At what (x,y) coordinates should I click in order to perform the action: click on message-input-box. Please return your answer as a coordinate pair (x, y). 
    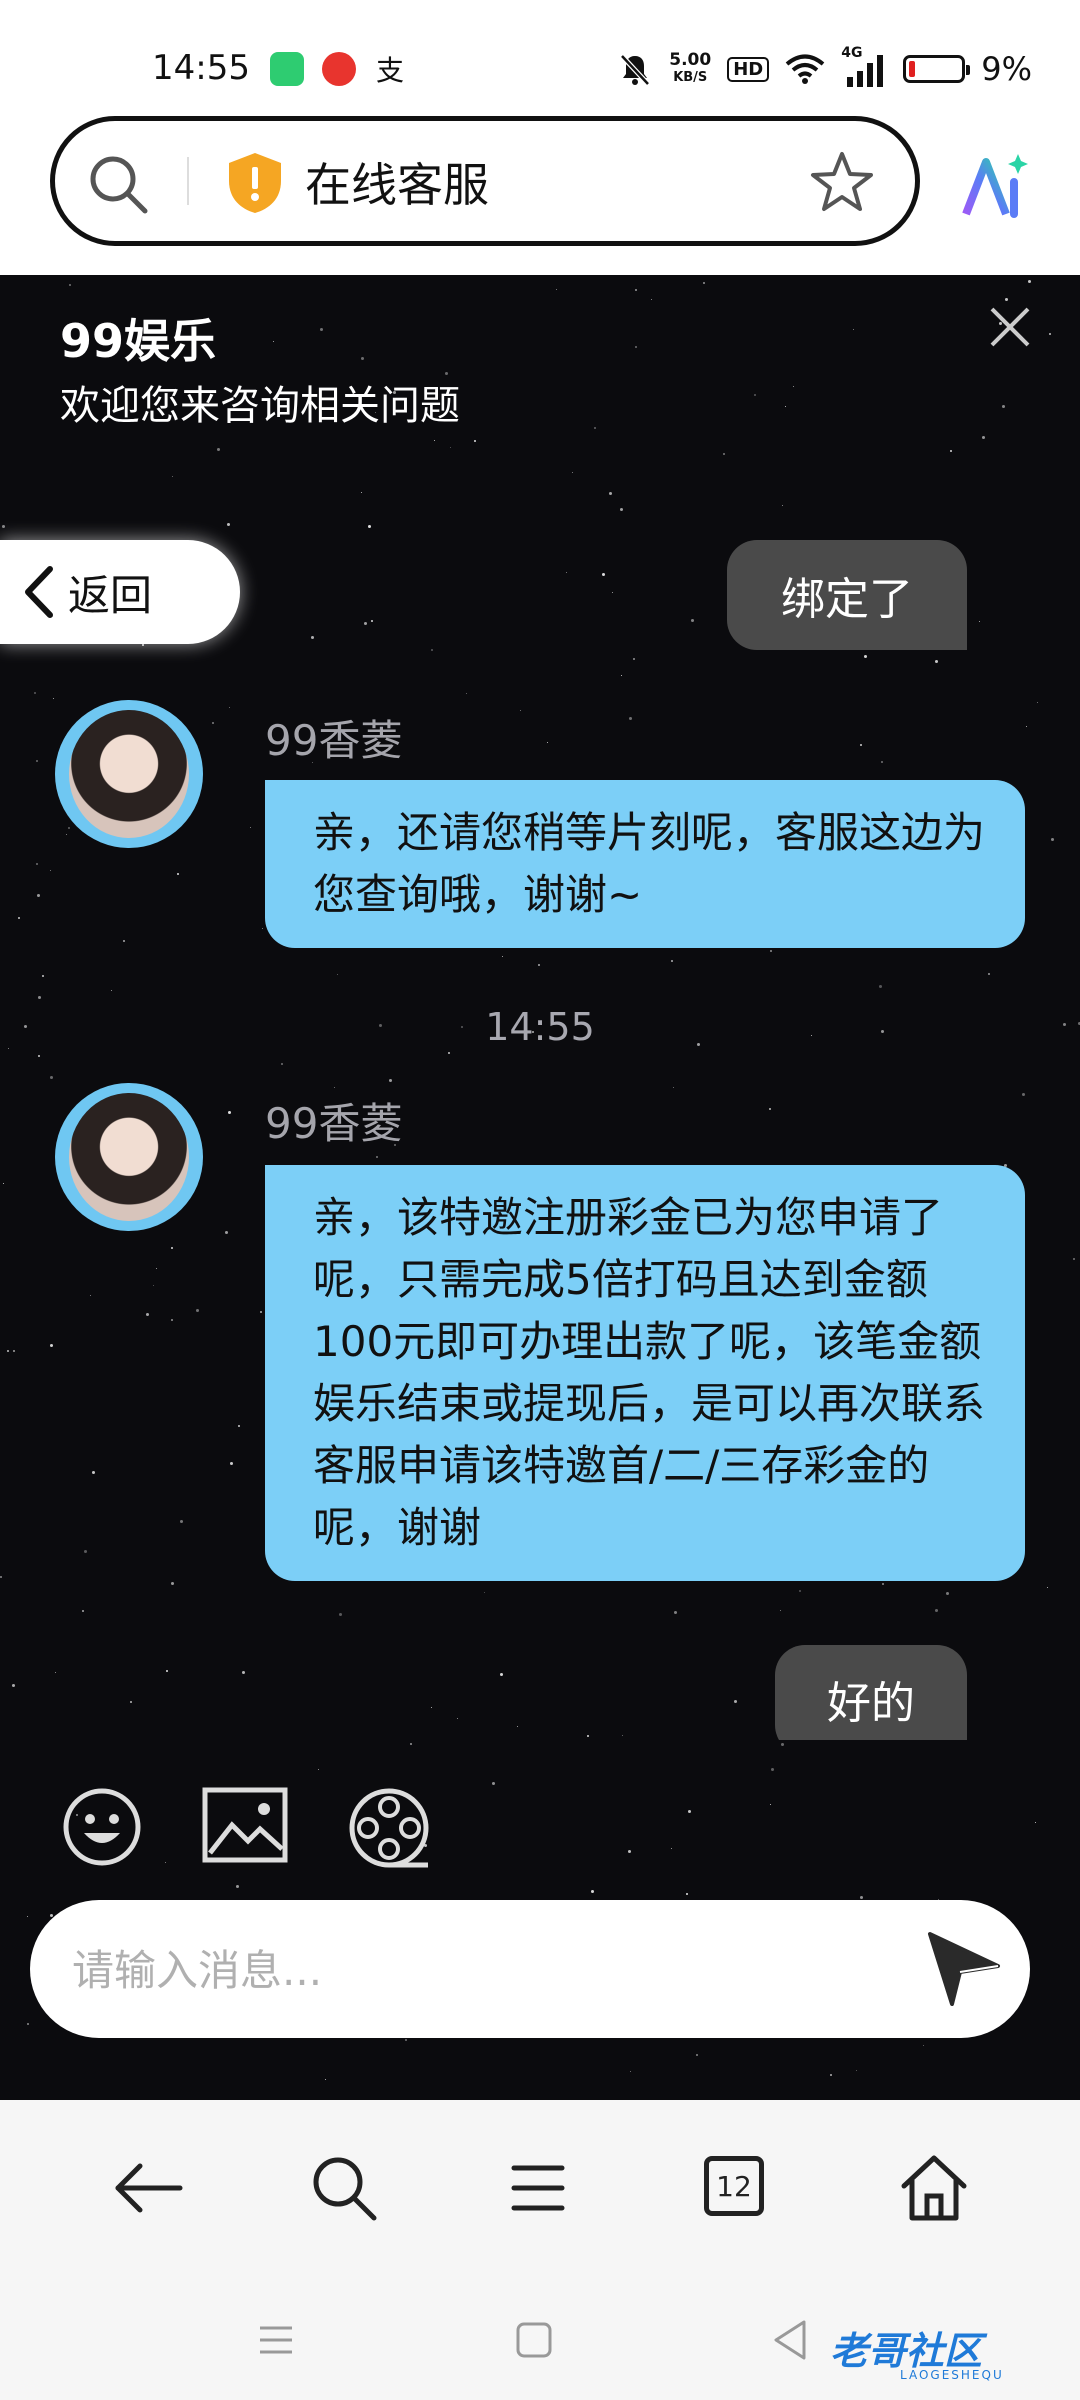
    Looking at the image, I should click on (530, 1969).